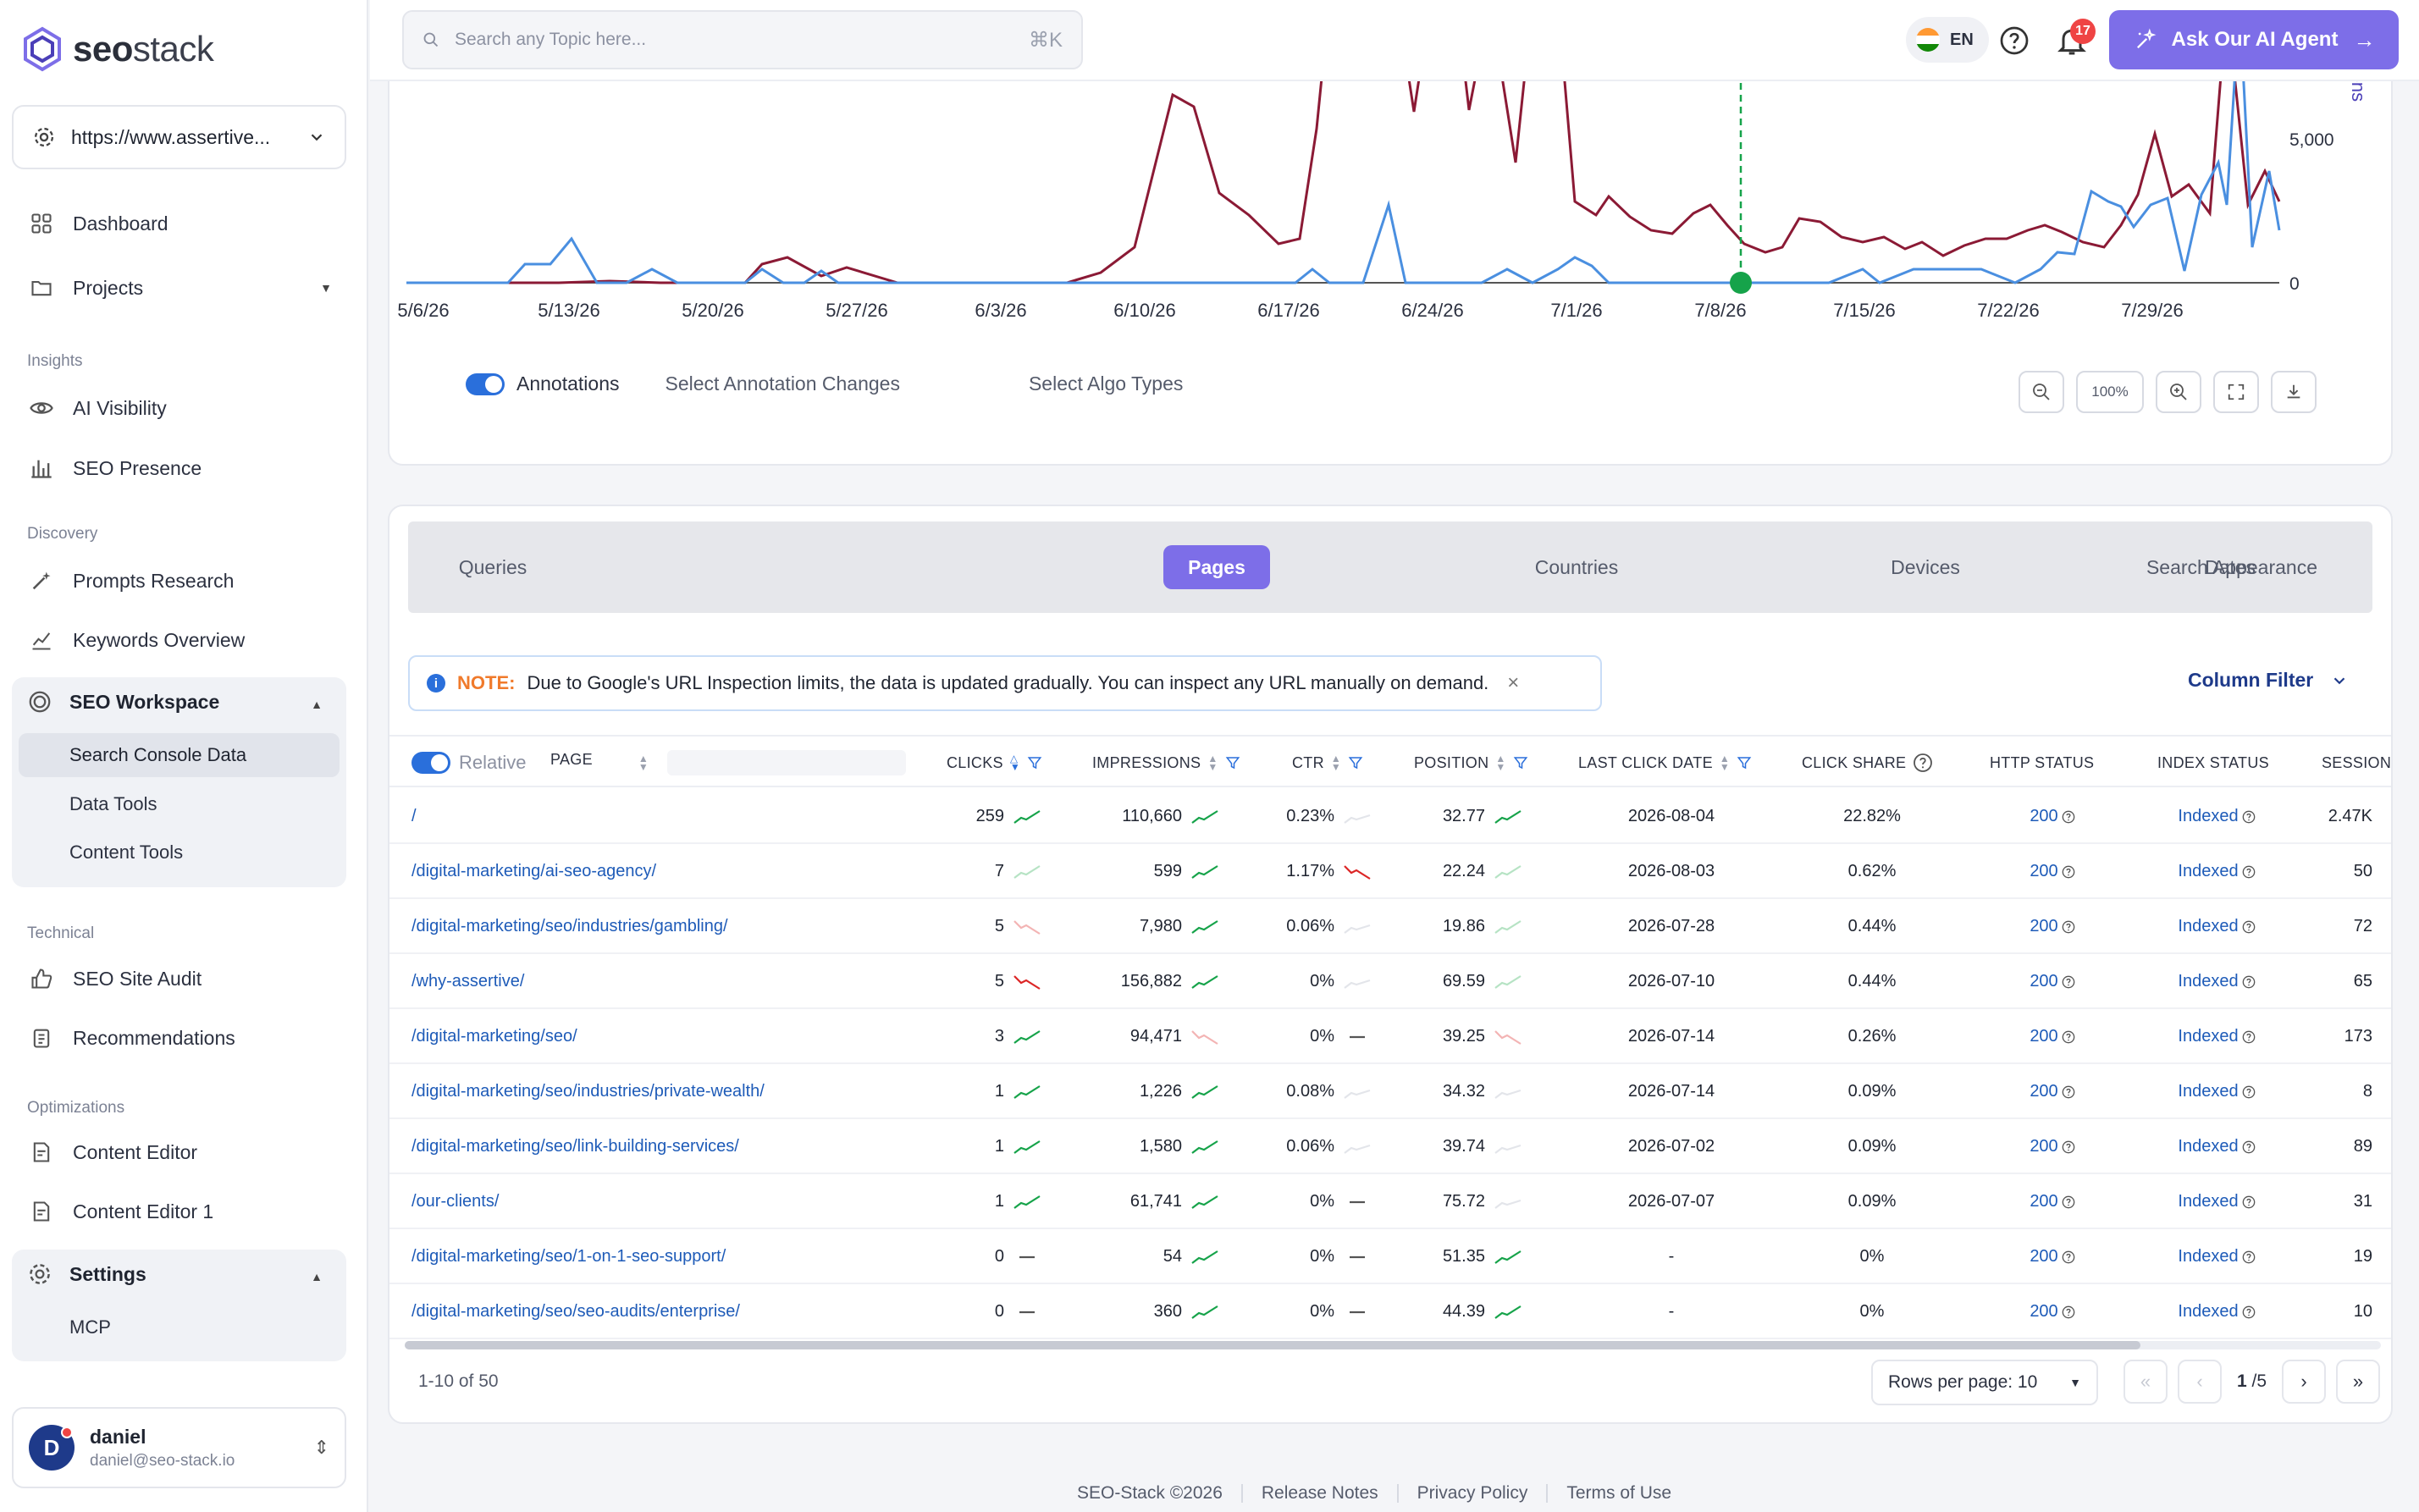 The width and height of the screenshot is (2419, 1512). What do you see at coordinates (179, 804) in the screenshot?
I see `sidebar-item-data-tools: Data Tools` at bounding box center [179, 804].